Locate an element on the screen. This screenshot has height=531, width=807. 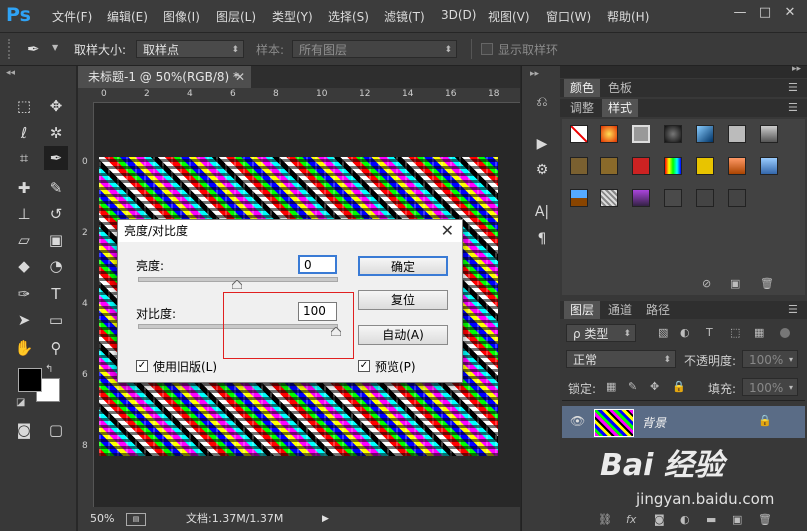
tab-paths: 路径 is located at coordinates (658, 310).